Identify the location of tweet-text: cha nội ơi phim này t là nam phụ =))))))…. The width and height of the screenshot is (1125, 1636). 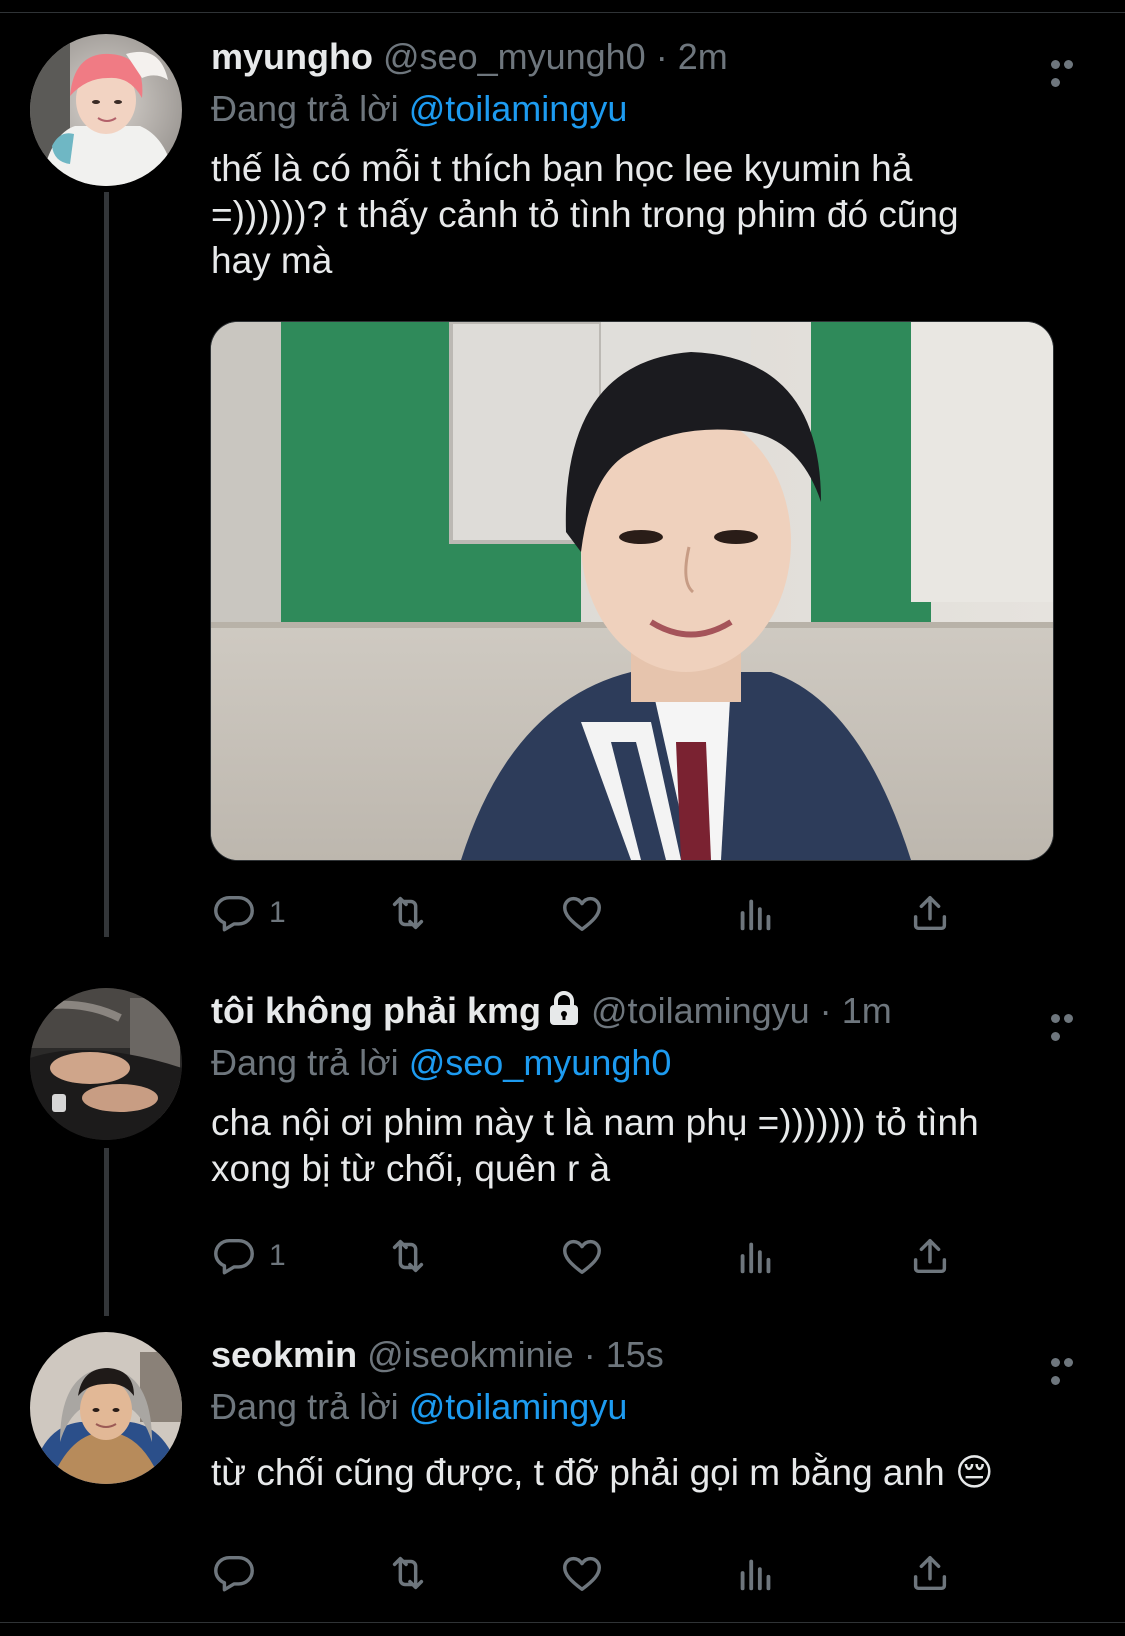
(595, 1145).